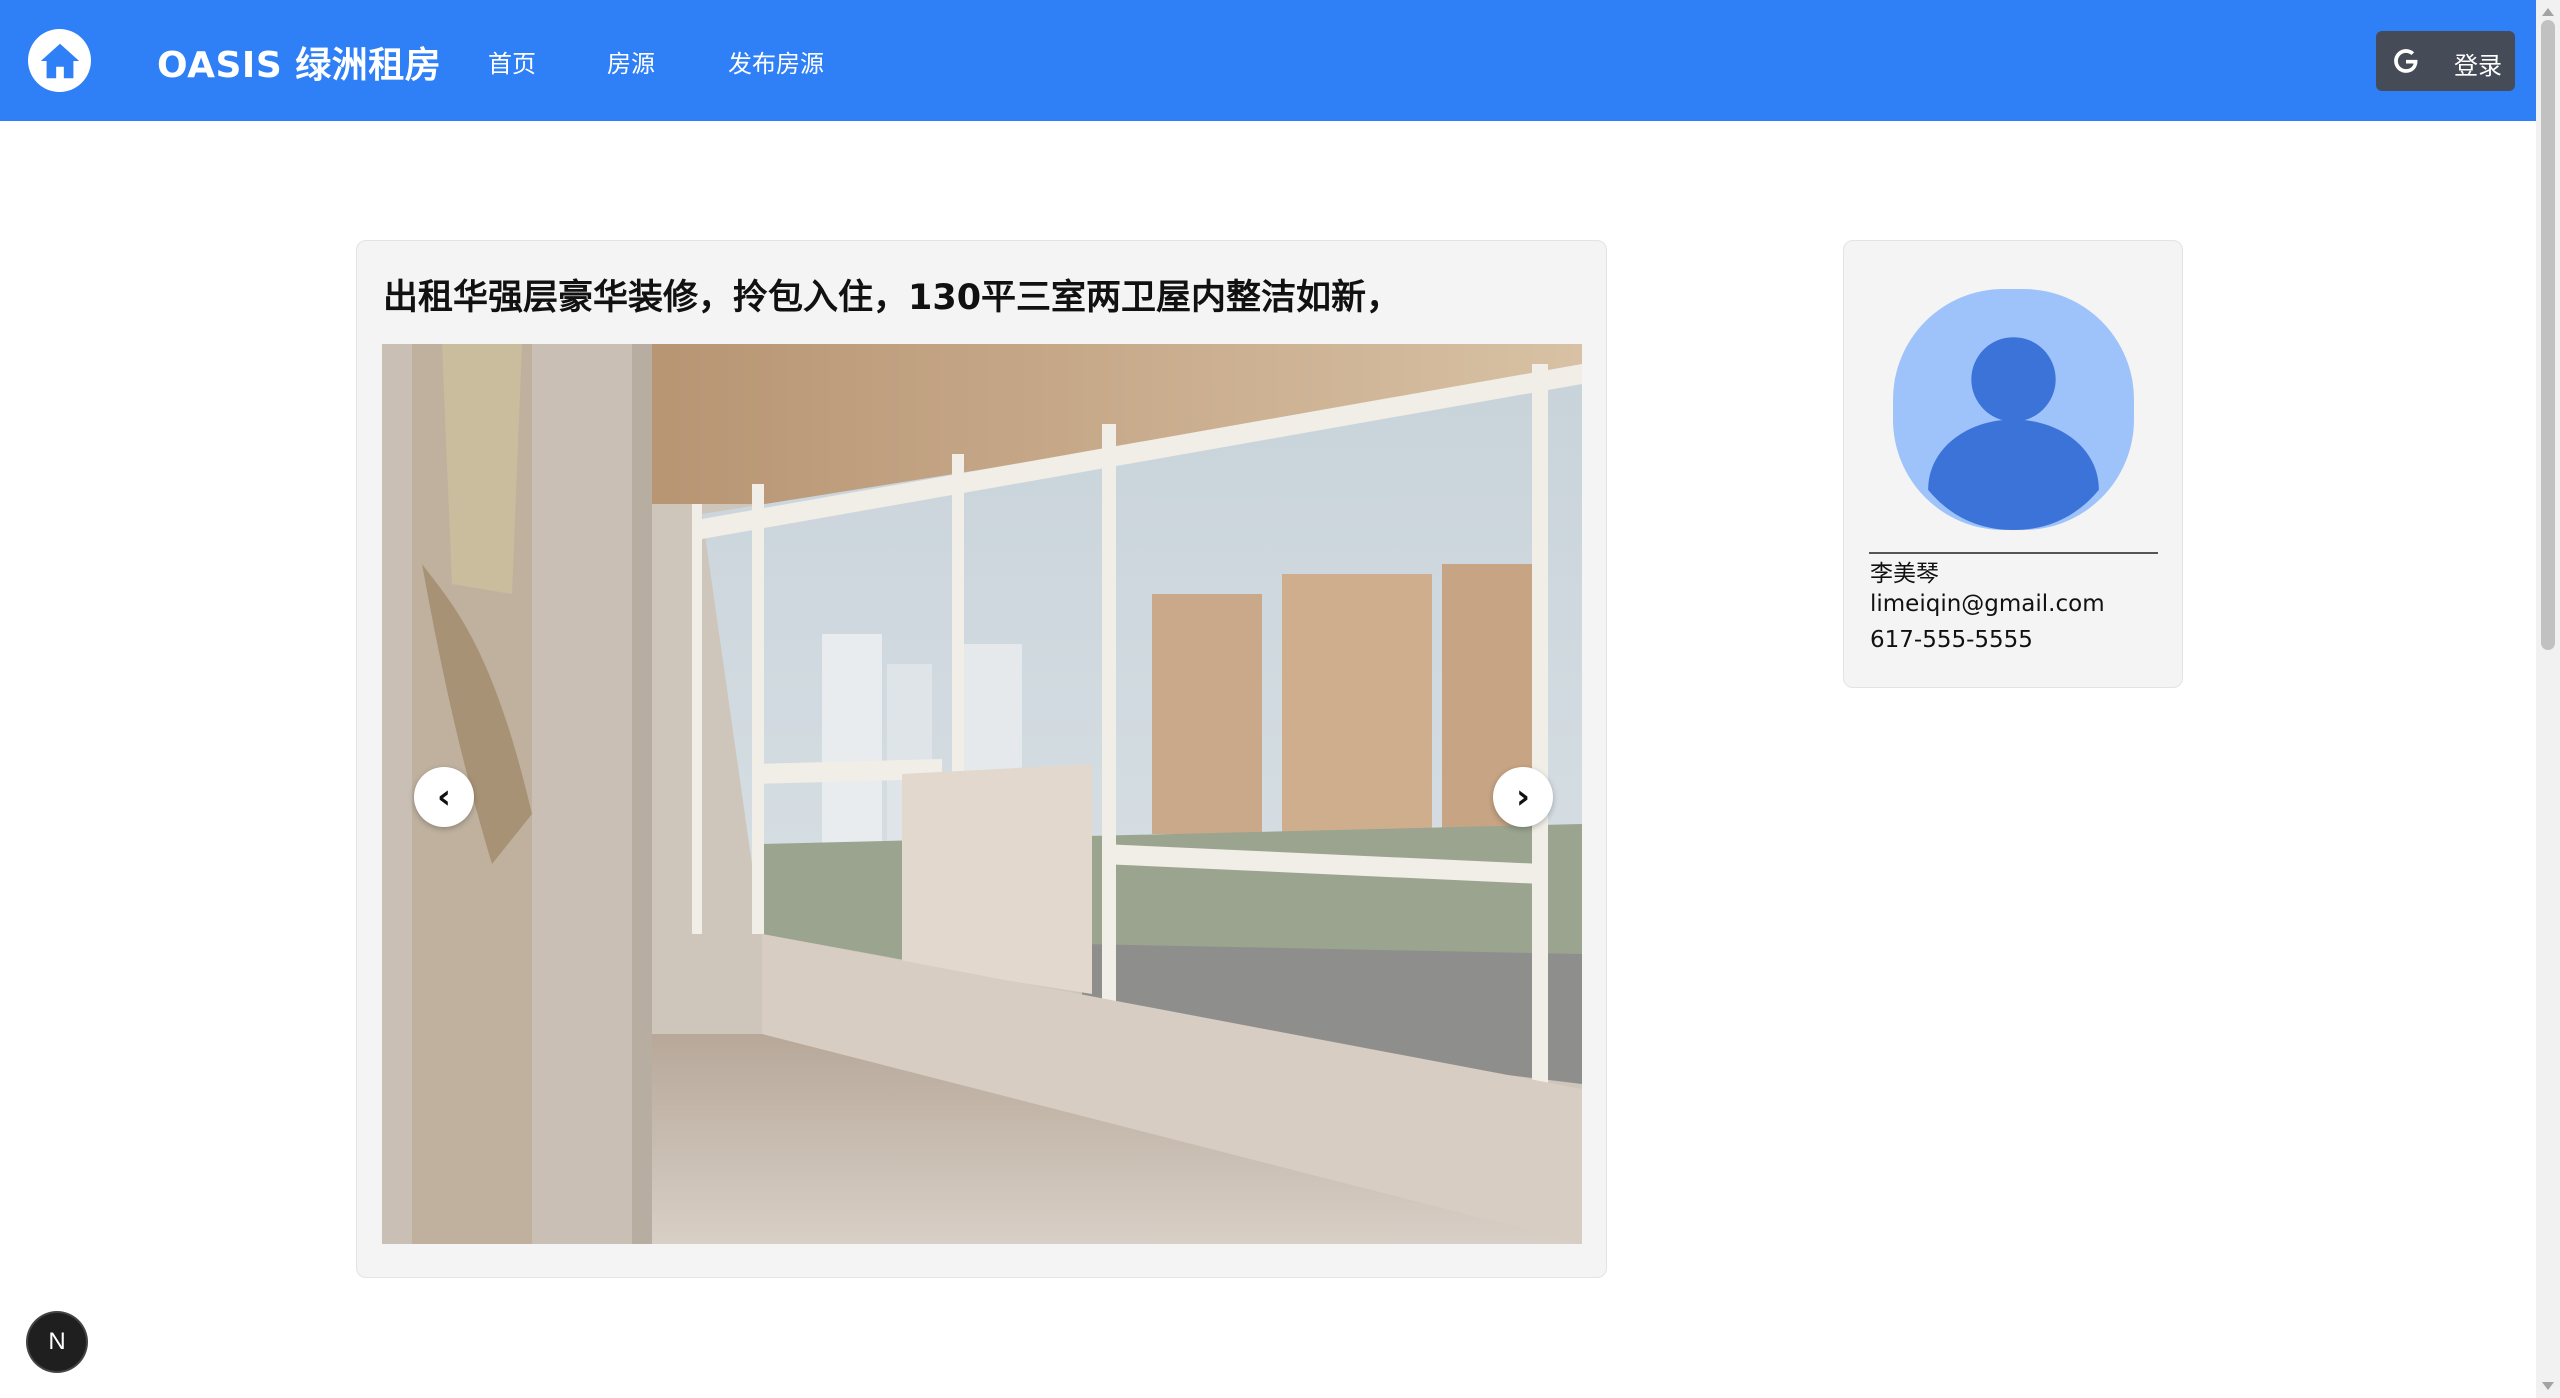 Image resolution: width=2560 pixels, height=1398 pixels. What do you see at coordinates (2548, 12) in the screenshot?
I see `scroll-up-arrow-icon` at bounding box center [2548, 12].